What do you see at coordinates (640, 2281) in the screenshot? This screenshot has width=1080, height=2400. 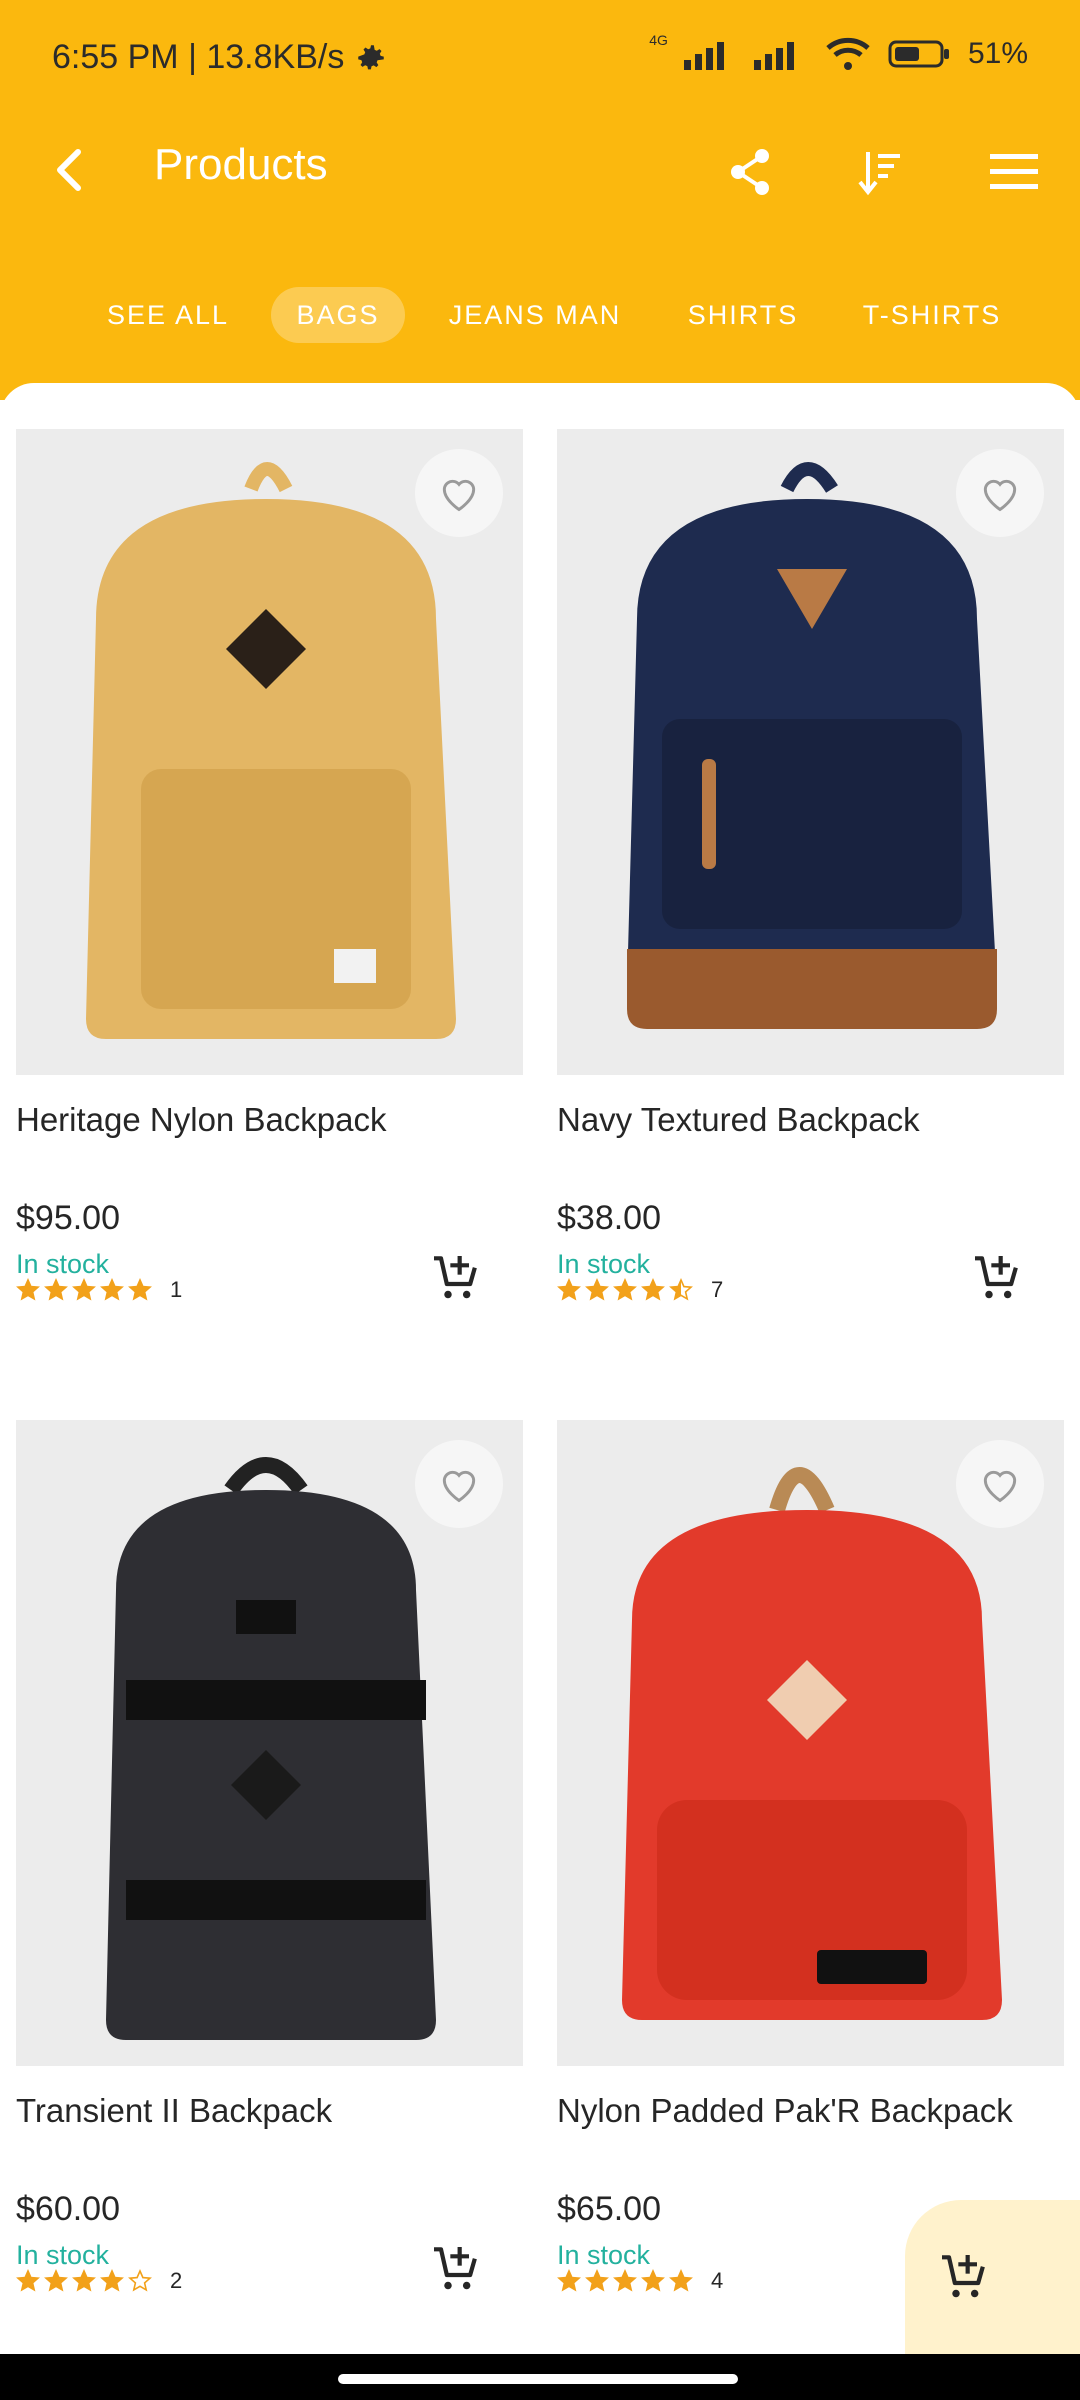 I see `rating: 4` at bounding box center [640, 2281].